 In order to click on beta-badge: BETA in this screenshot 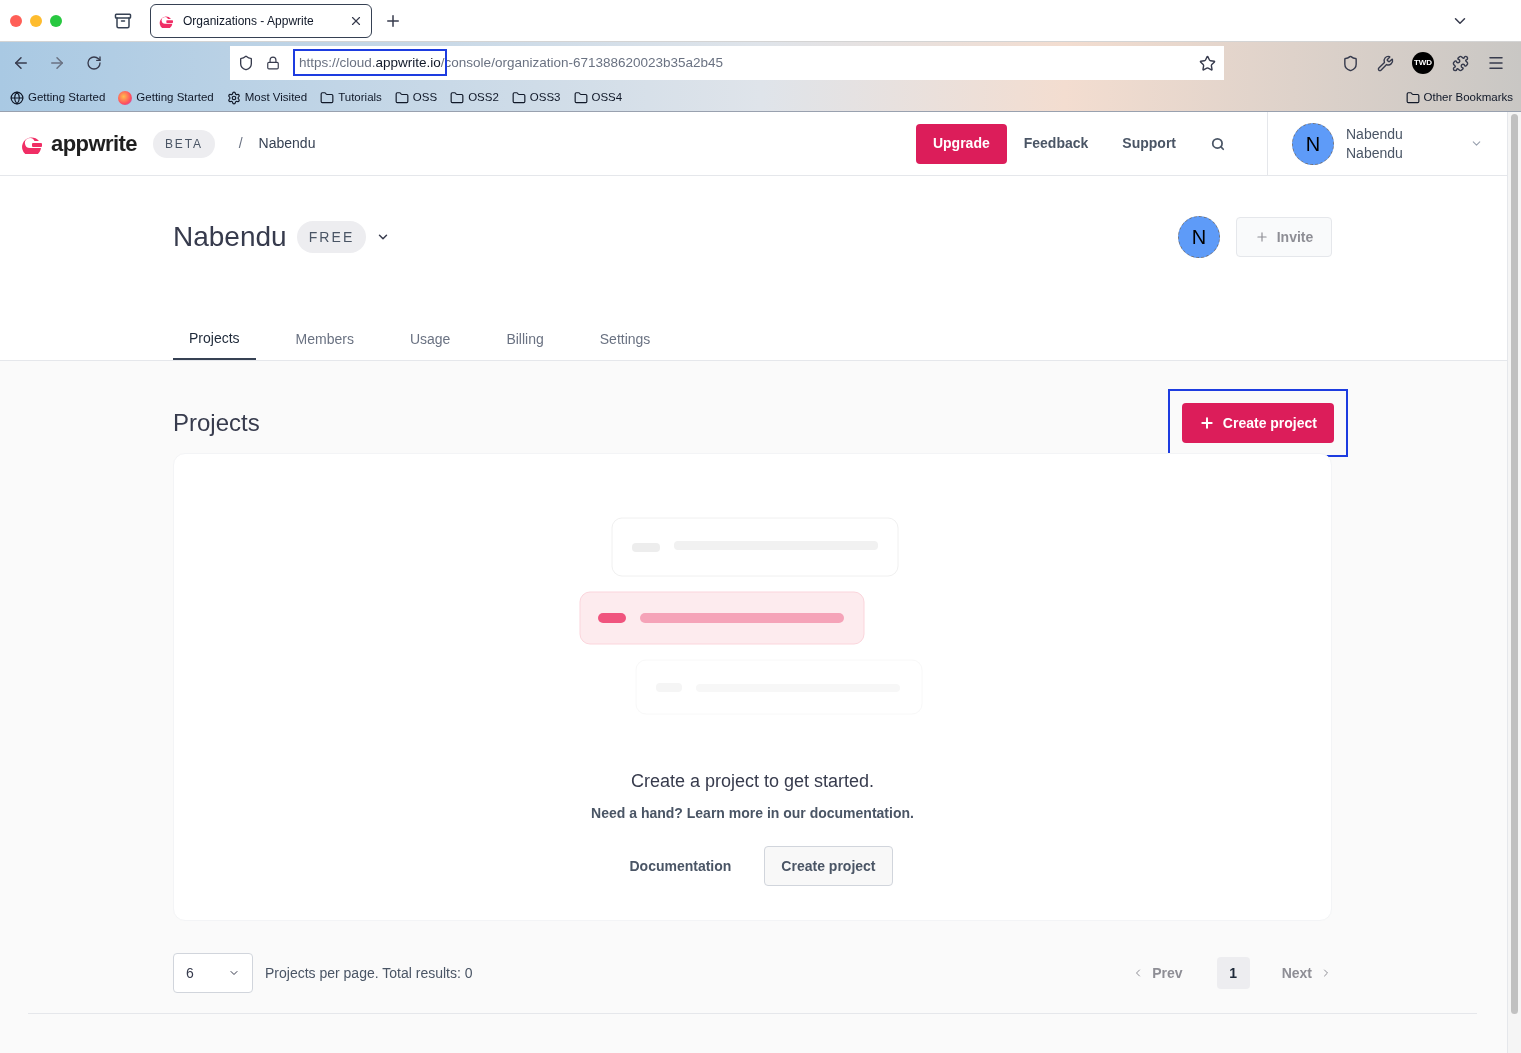, I will do `click(184, 143)`.